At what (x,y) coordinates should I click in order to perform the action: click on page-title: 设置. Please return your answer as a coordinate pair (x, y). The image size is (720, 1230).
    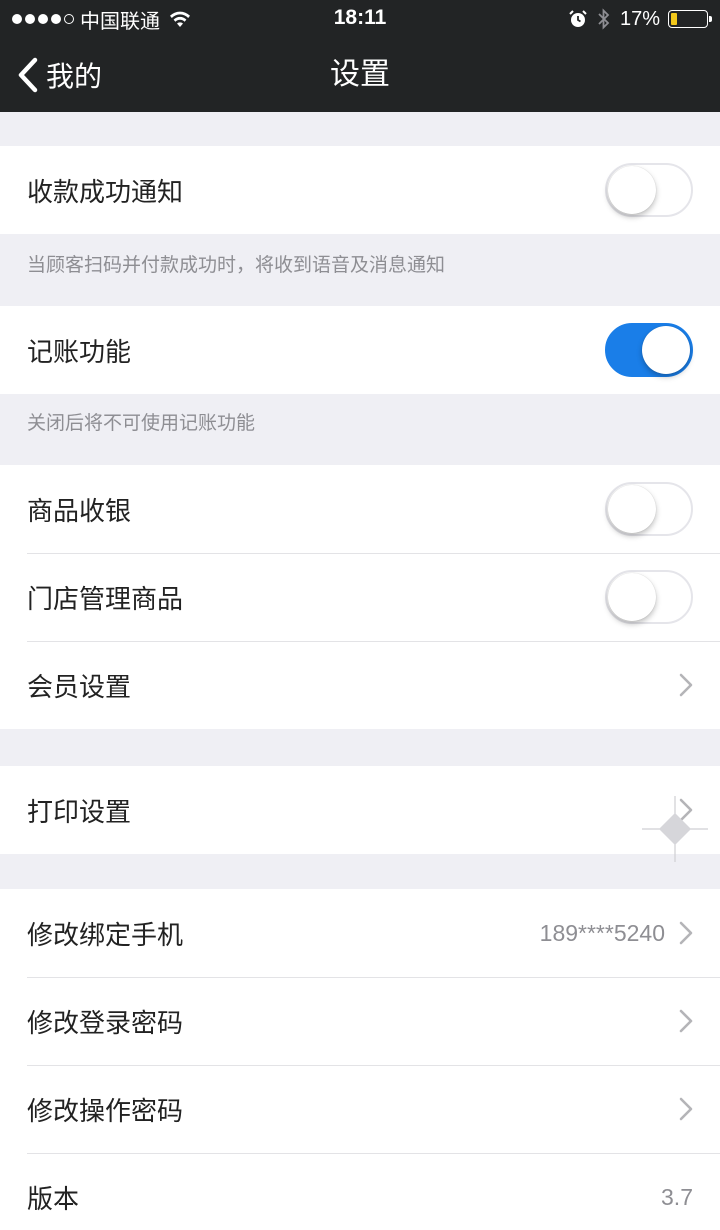
    Looking at the image, I should click on (360, 74).